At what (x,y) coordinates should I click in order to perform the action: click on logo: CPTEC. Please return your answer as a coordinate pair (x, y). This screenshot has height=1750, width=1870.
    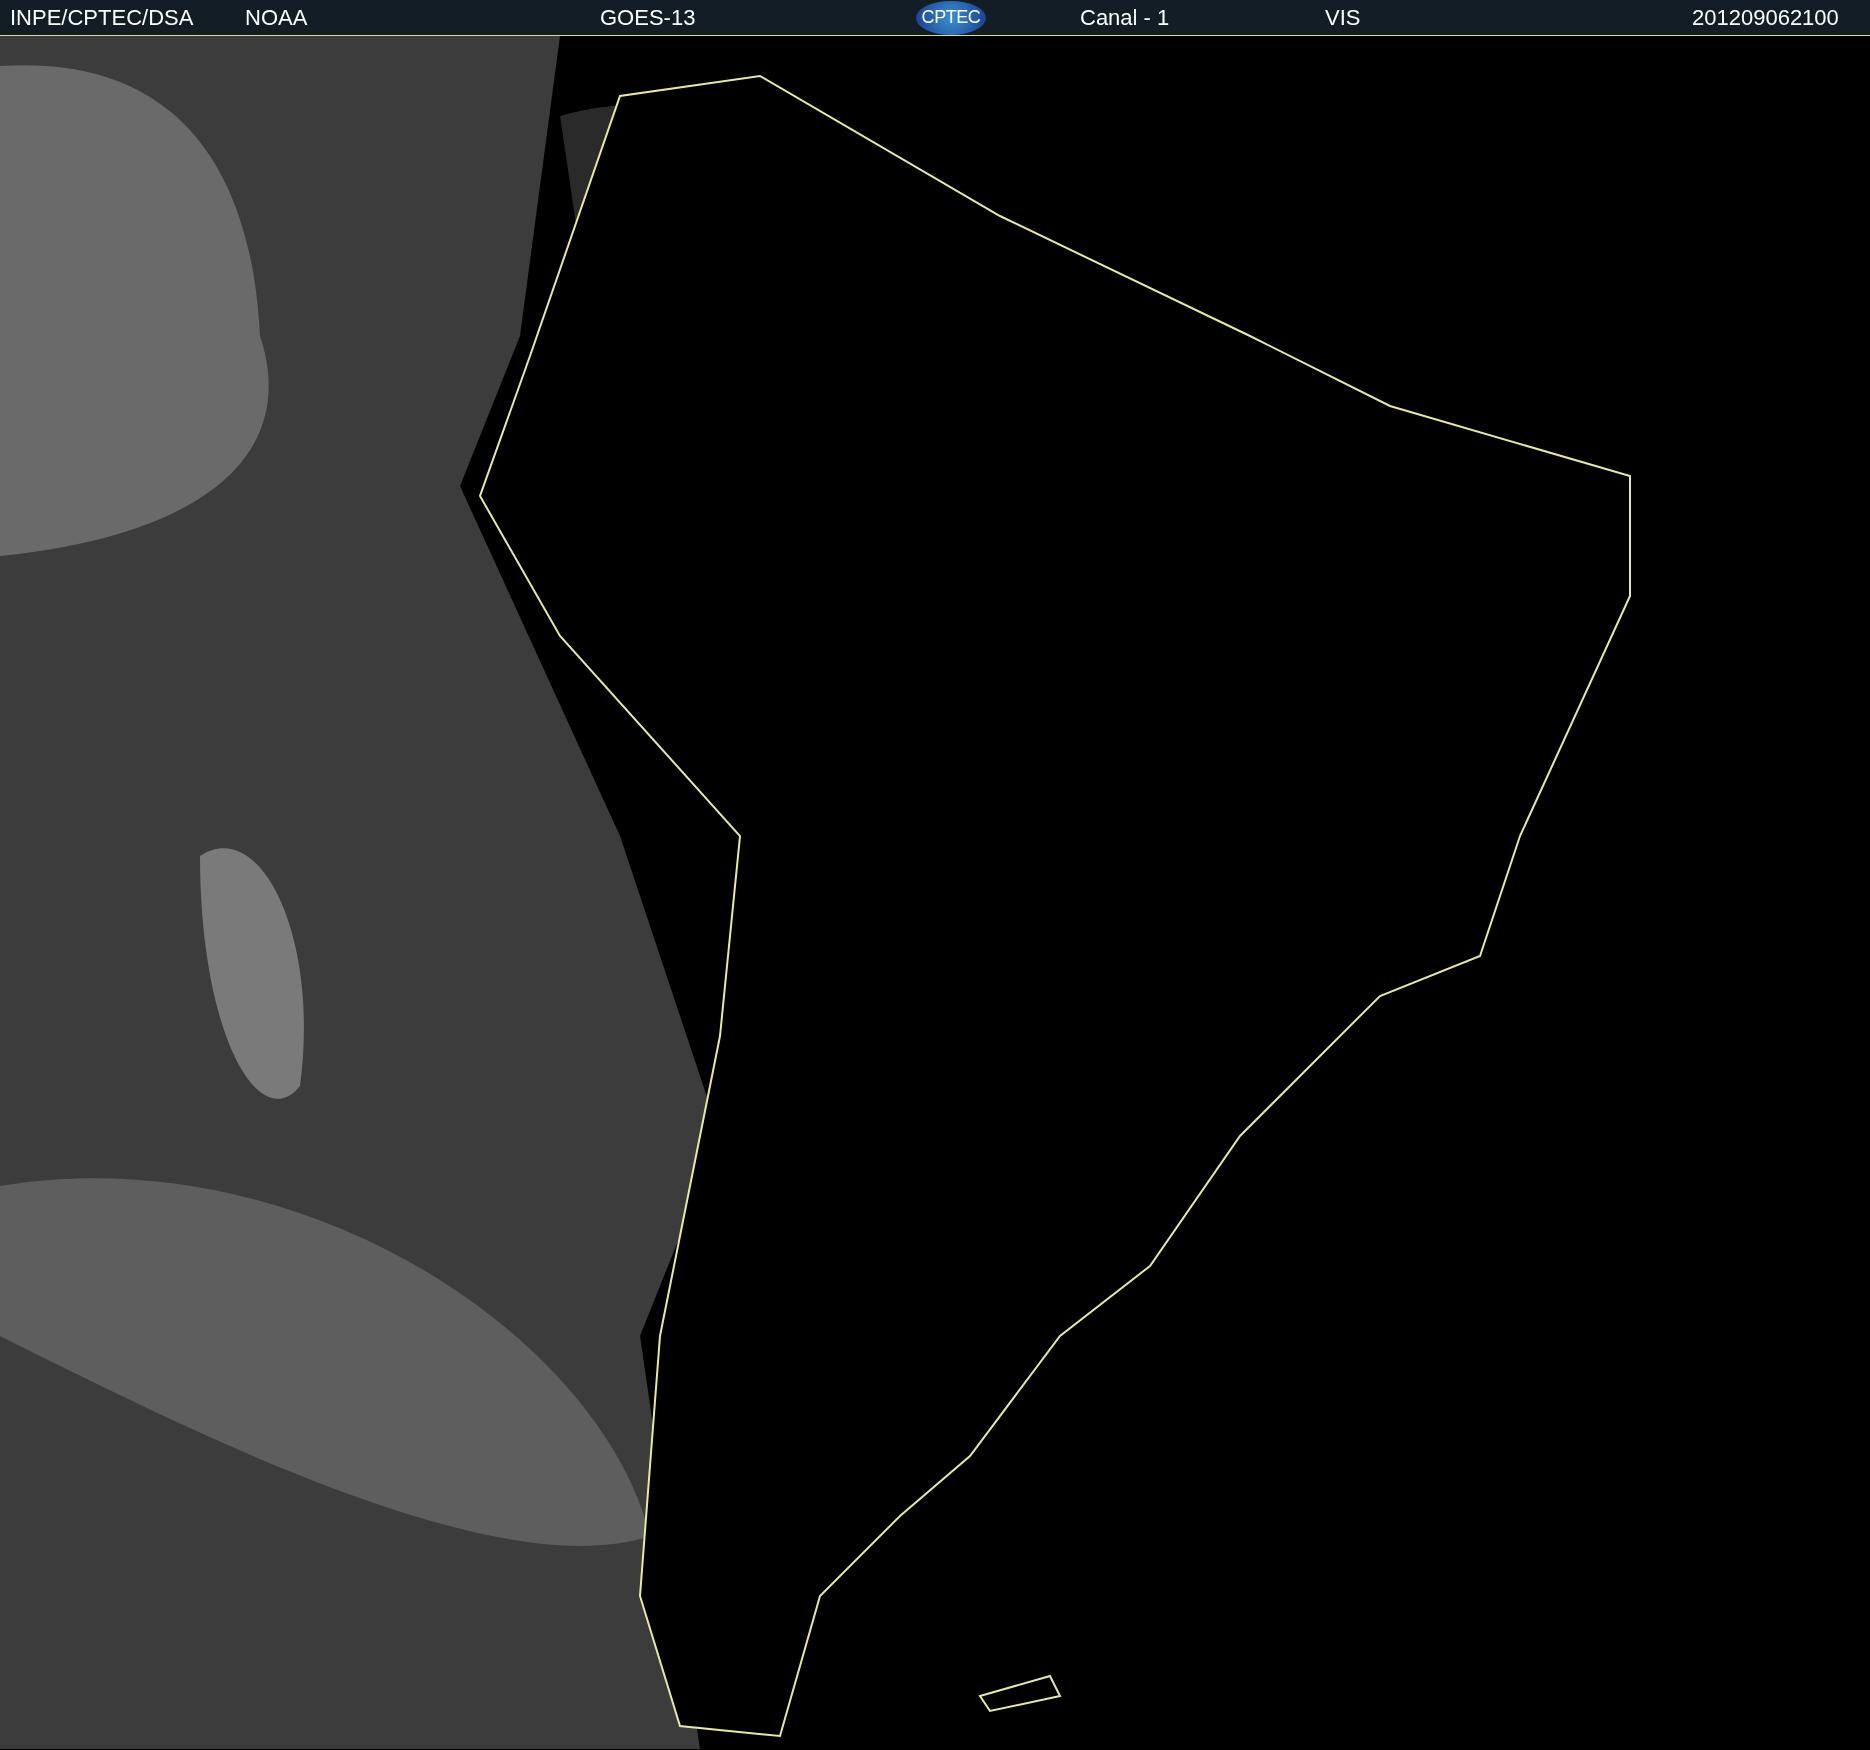
    Looking at the image, I should click on (951, 17).